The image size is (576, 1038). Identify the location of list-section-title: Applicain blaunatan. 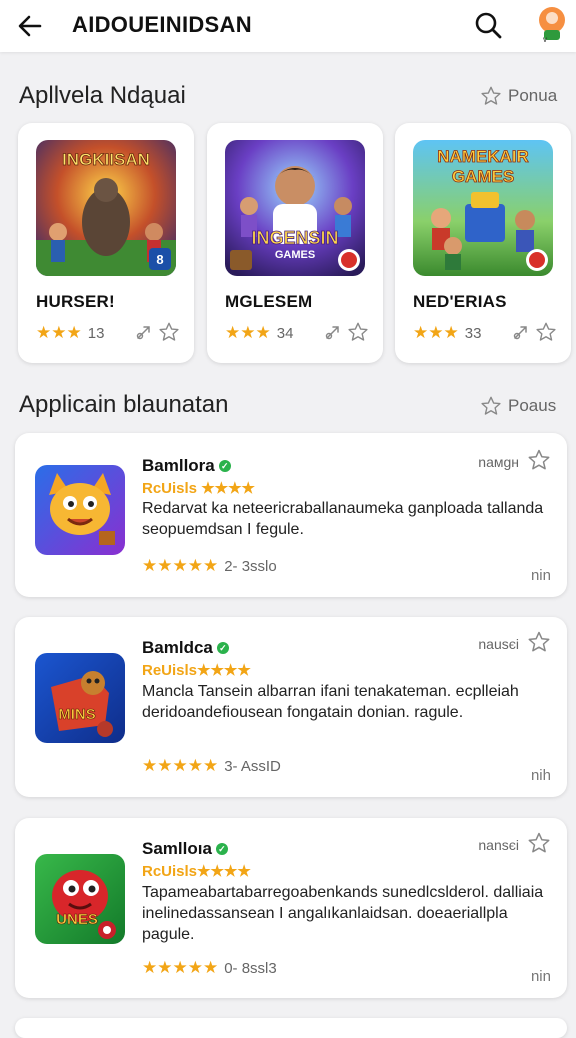
(124, 404).